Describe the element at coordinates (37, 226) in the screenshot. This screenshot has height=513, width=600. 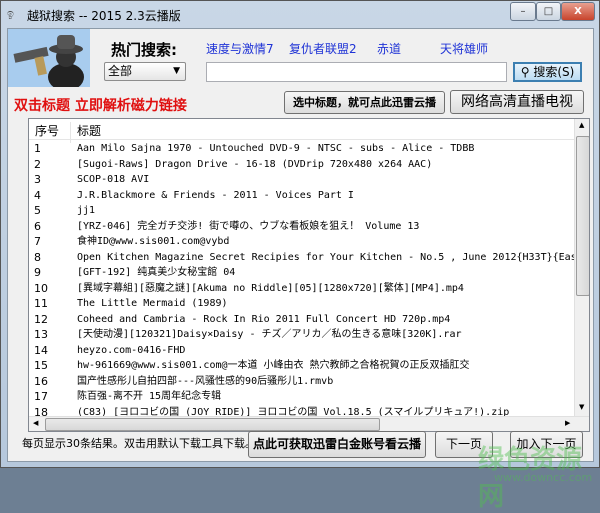
I see `row-index: 6` at that location.